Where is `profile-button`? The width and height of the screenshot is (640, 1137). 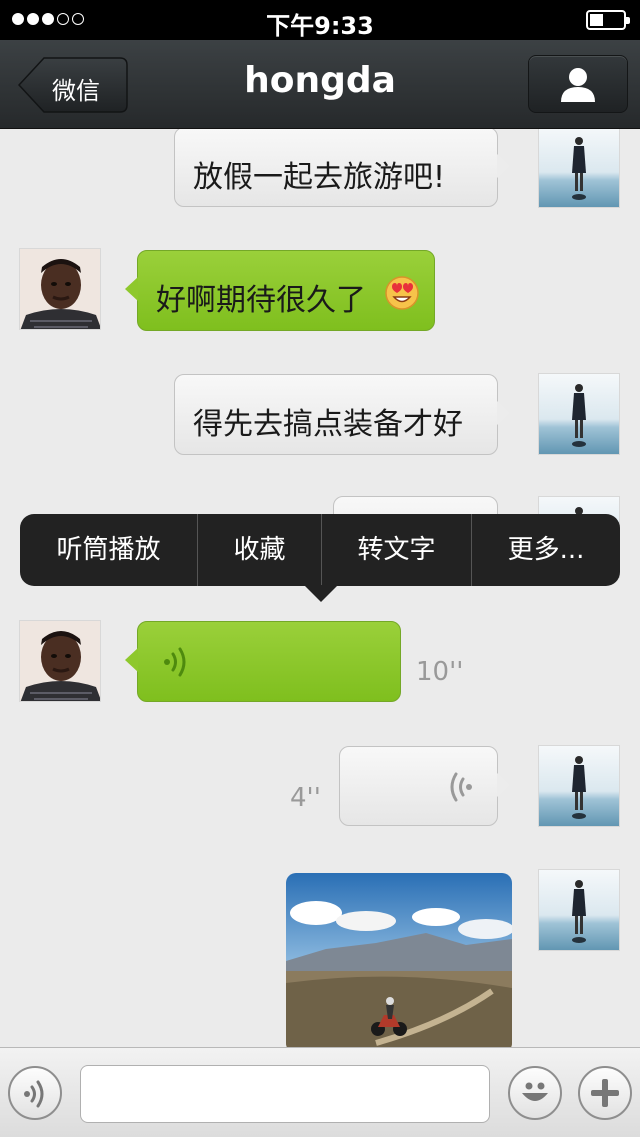
profile-button is located at coordinates (578, 84).